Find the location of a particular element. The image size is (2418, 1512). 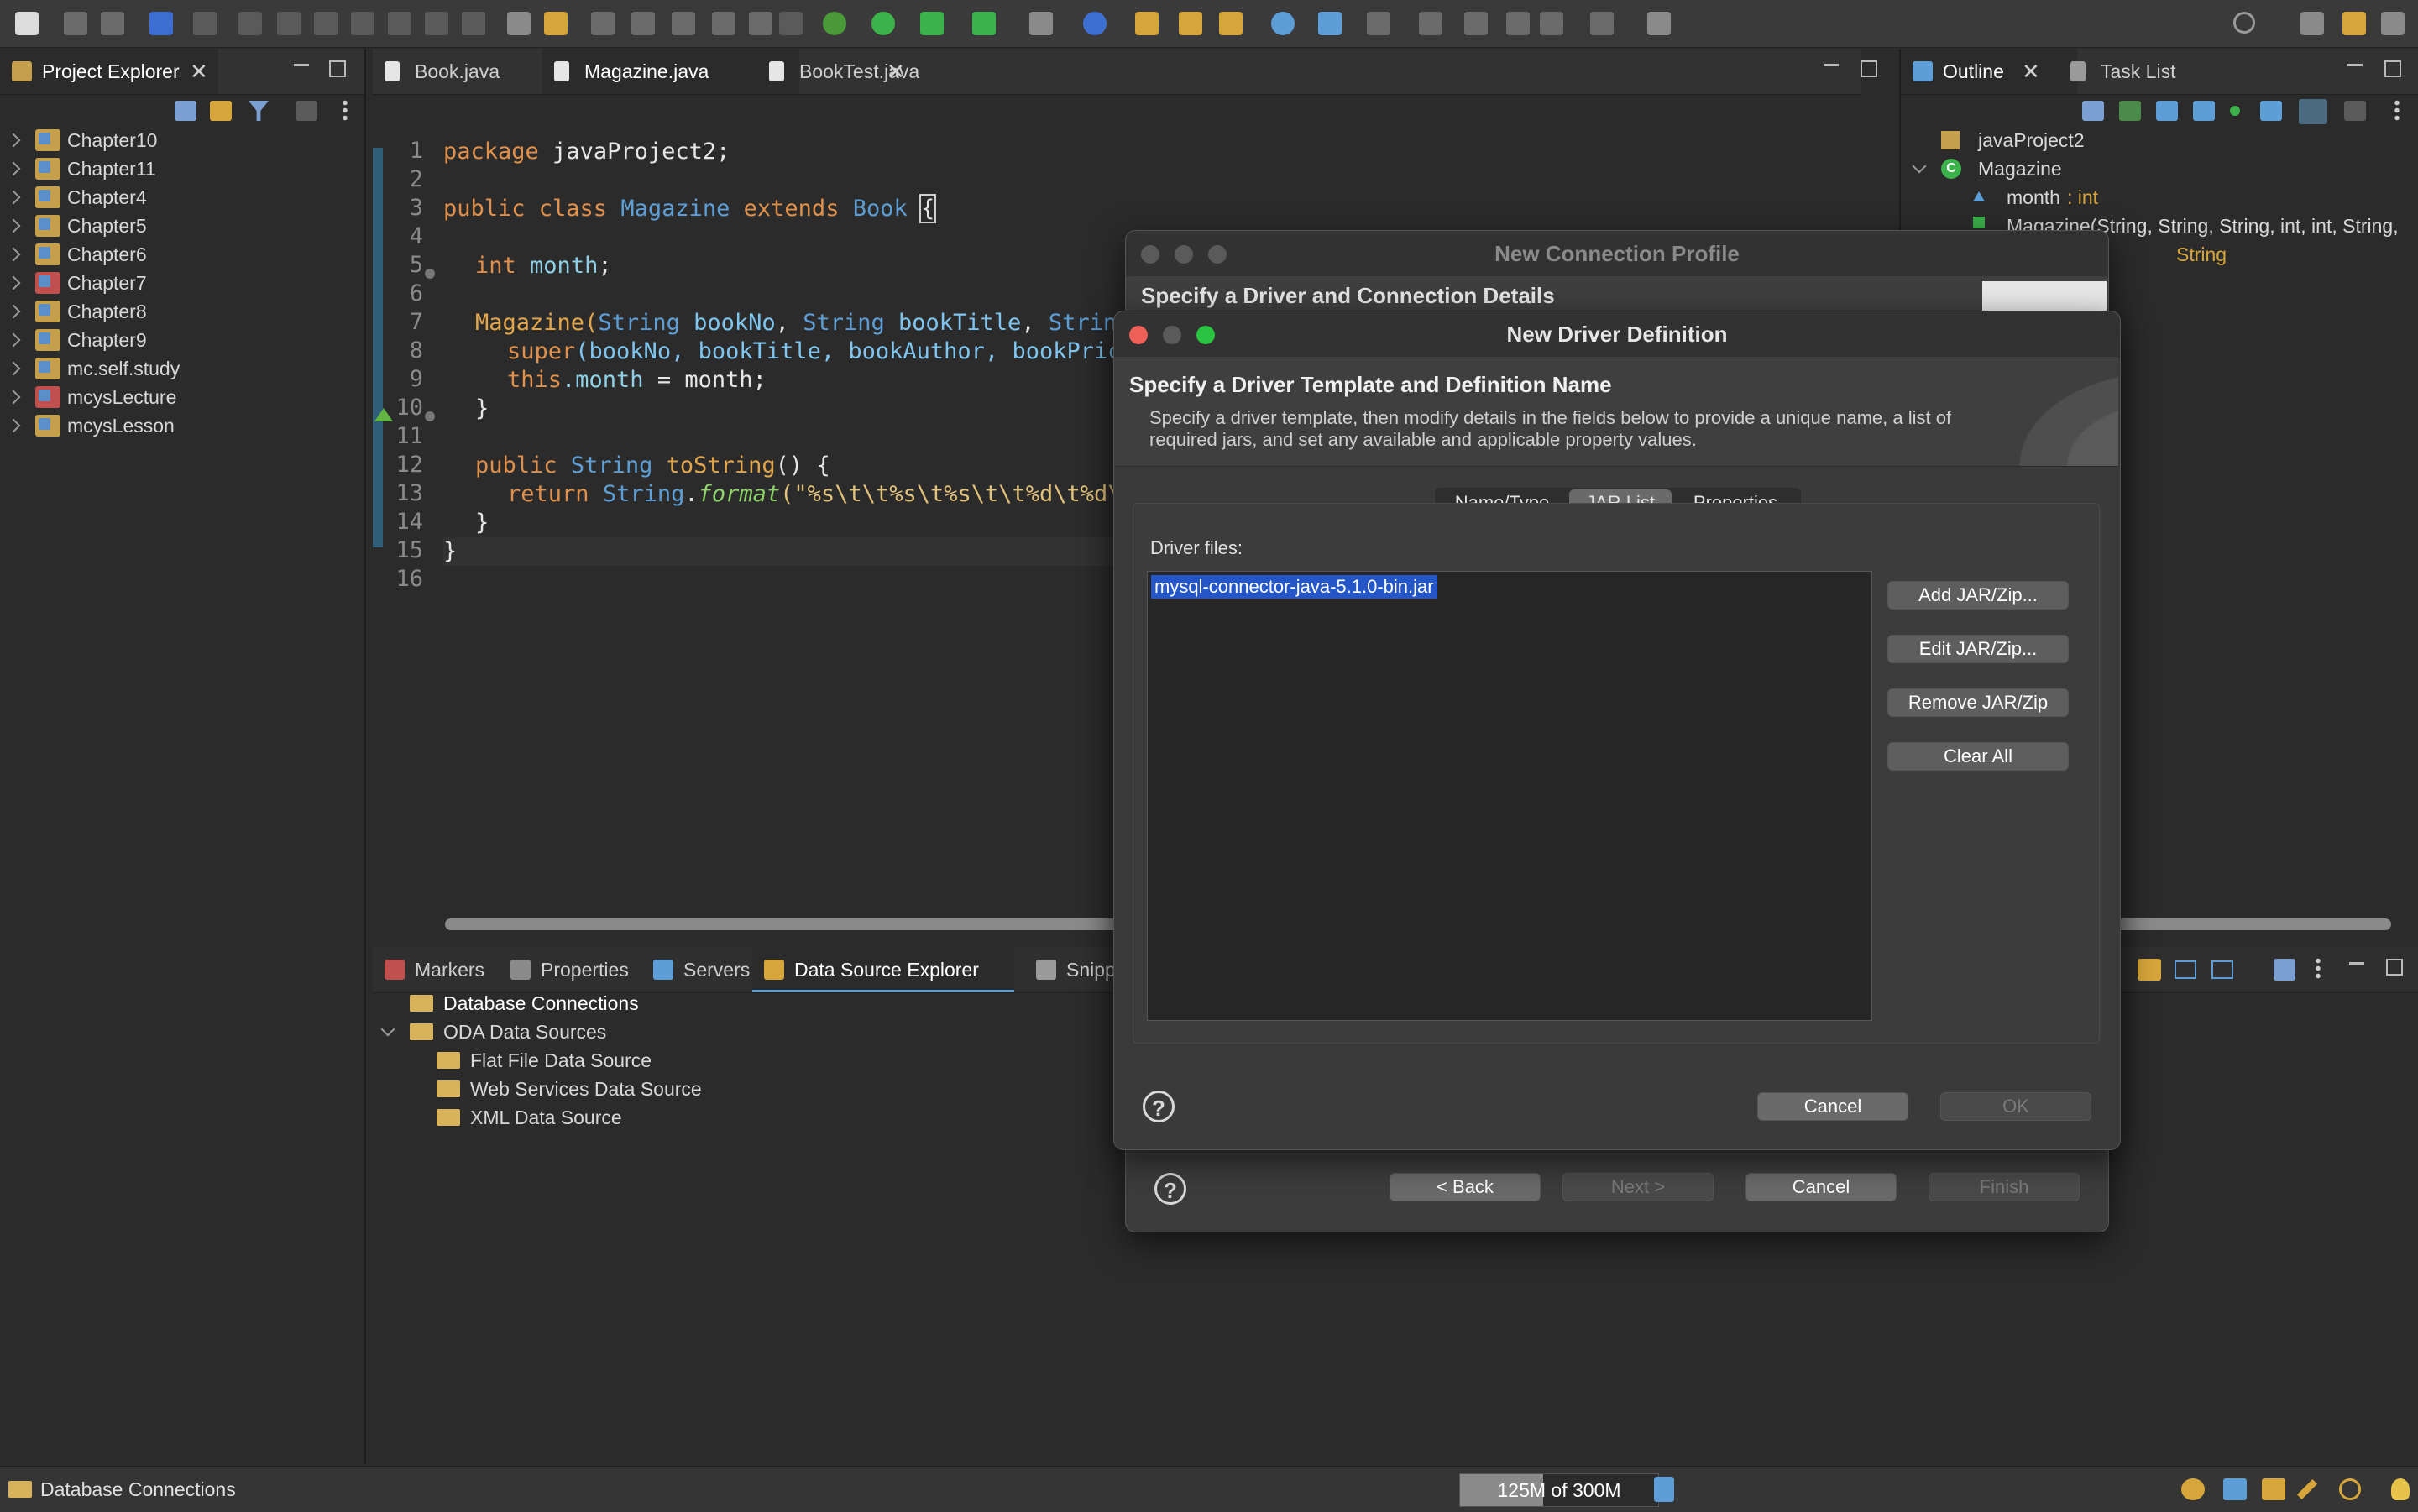

tutorial-icon is located at coordinates (2273, 1489).